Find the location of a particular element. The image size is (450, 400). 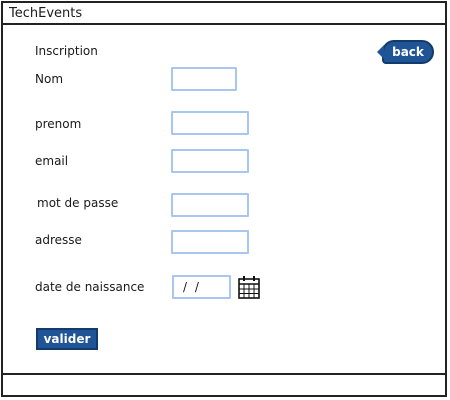

nom-label: Nom is located at coordinates (49, 79).